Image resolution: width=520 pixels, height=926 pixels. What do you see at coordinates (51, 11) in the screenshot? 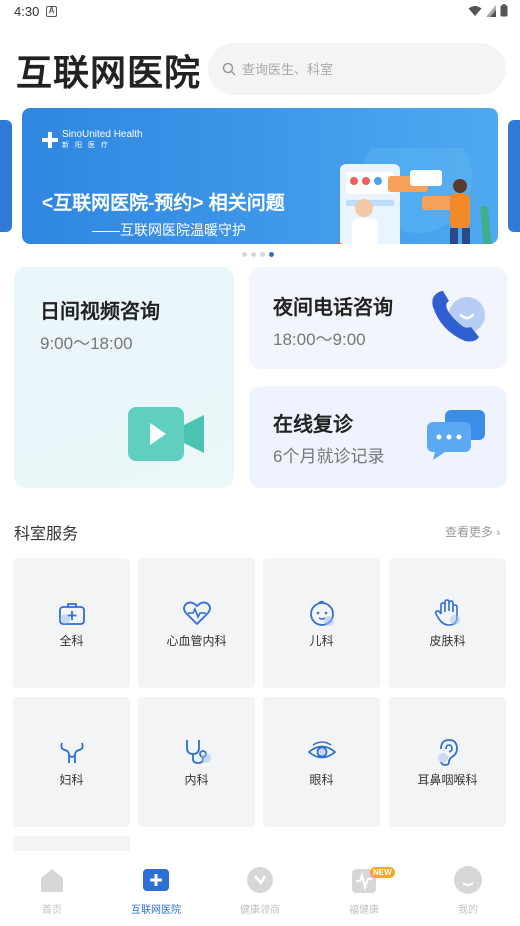
I see `notification-icon: A` at bounding box center [51, 11].